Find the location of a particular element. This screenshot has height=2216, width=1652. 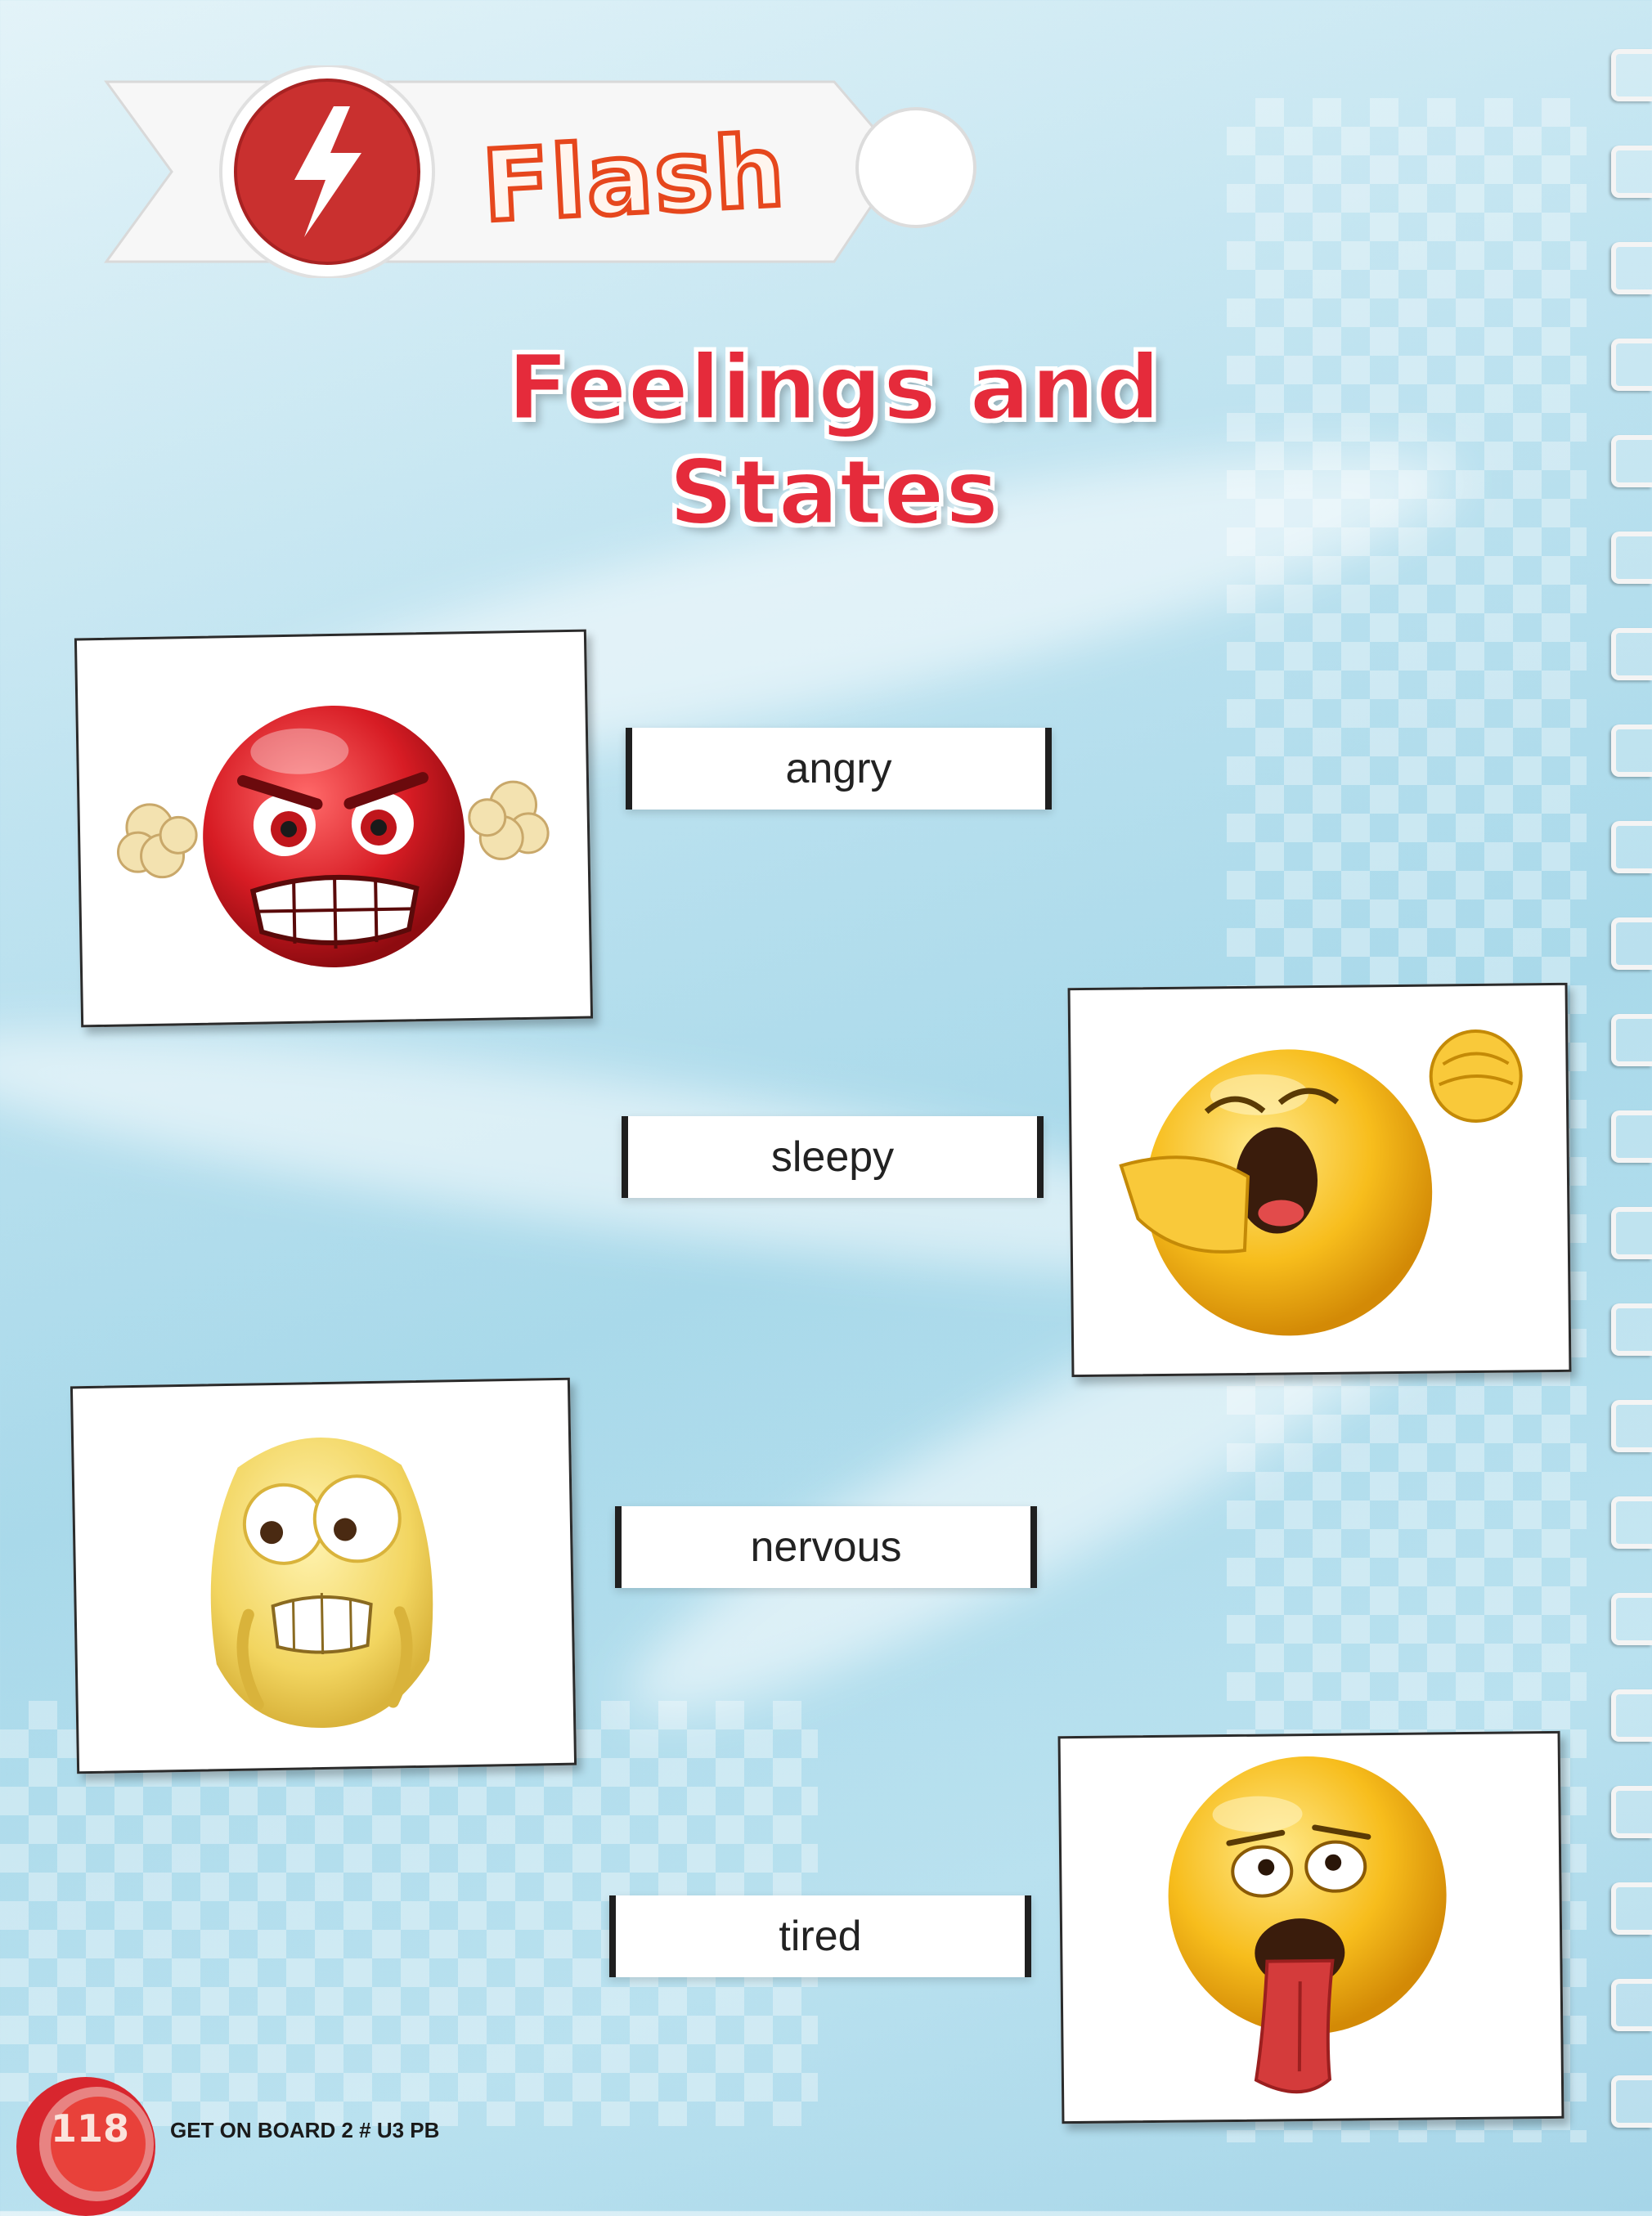

exhausted-face-icon is located at coordinates (1308, 1925).